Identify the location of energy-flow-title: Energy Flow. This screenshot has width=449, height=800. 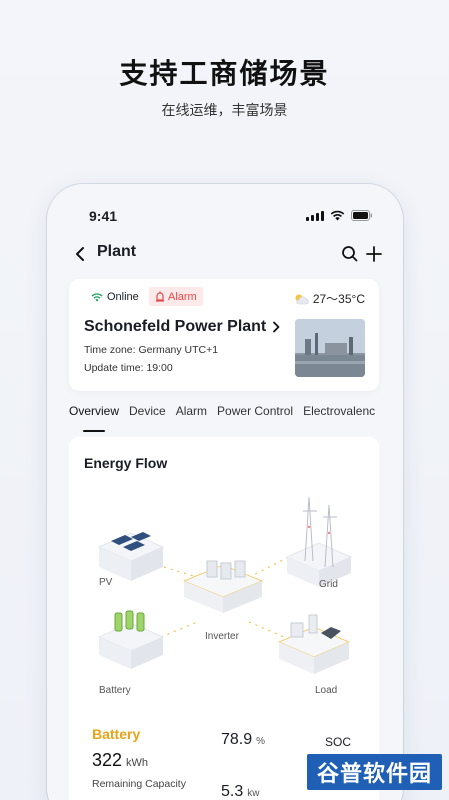
(126, 463).